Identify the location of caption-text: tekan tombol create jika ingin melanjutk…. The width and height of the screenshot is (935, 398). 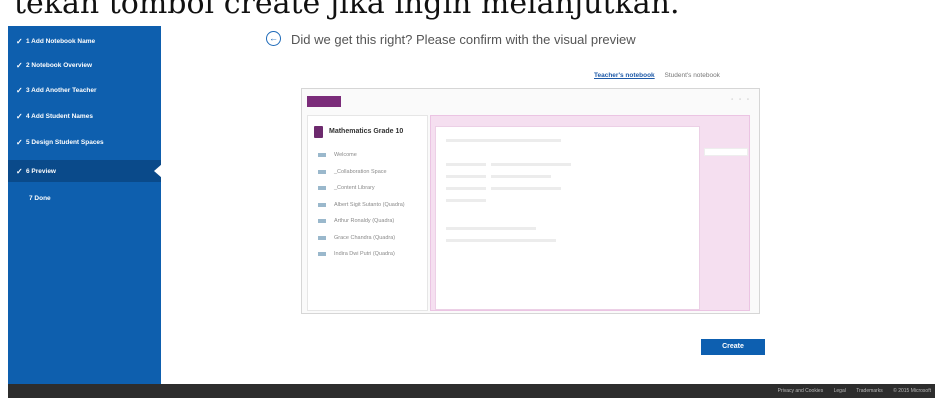
(347, 10).